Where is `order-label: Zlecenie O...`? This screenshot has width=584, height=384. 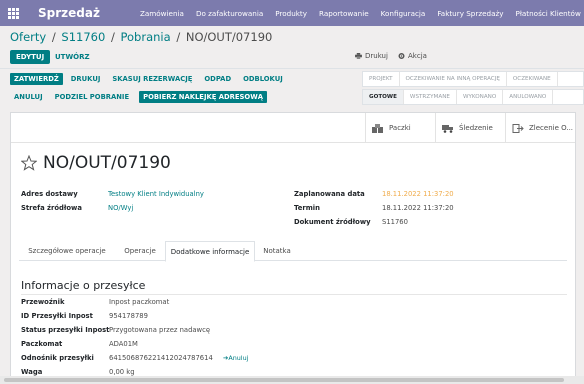 order-label: Zlecenie O... is located at coordinates (551, 128).